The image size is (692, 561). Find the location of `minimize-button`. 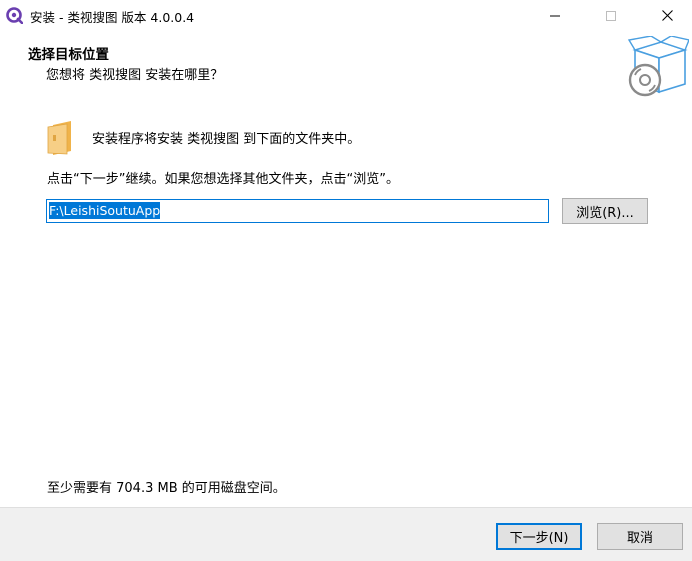

minimize-button is located at coordinates (555, 15).